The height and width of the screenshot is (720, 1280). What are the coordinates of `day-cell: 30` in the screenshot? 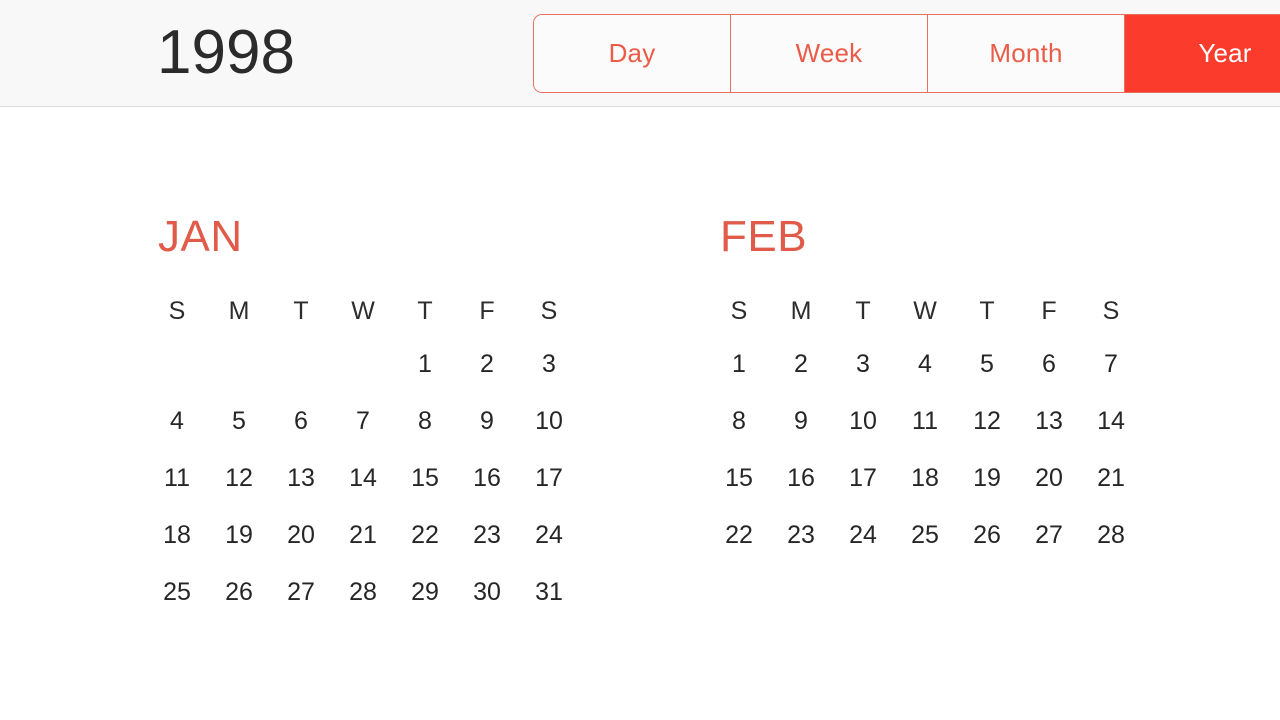 It's located at (487, 604).